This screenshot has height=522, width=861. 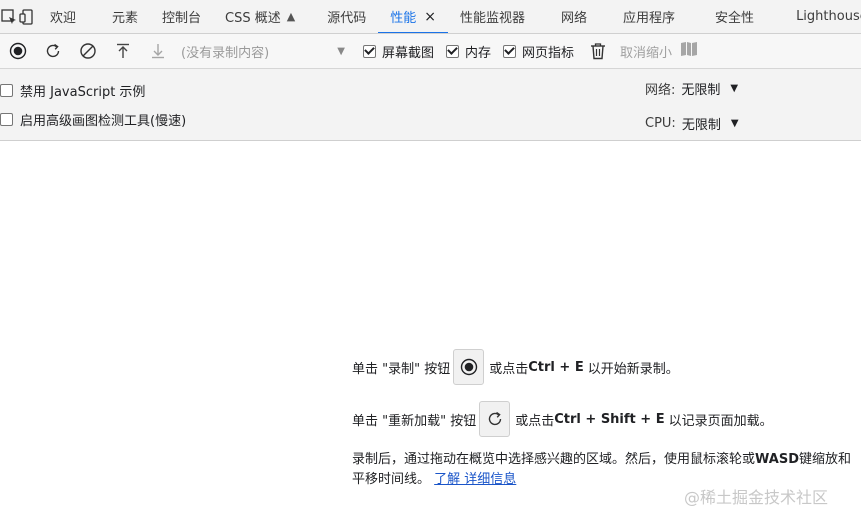 I want to click on garbage-collect-button, so click(x=598, y=51).